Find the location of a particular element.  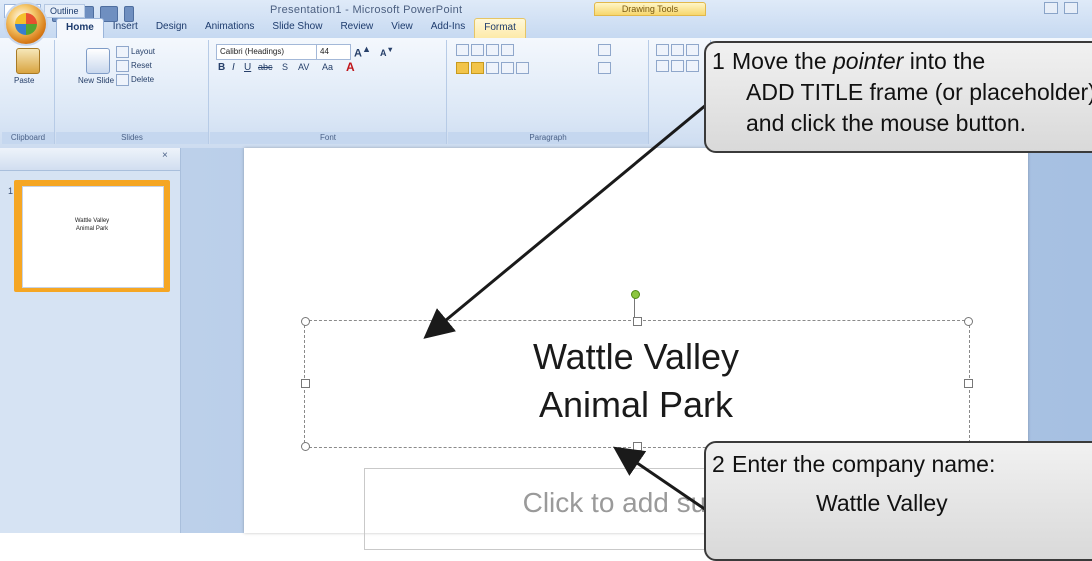

tab-outline: Outline is located at coordinates (64, 11).